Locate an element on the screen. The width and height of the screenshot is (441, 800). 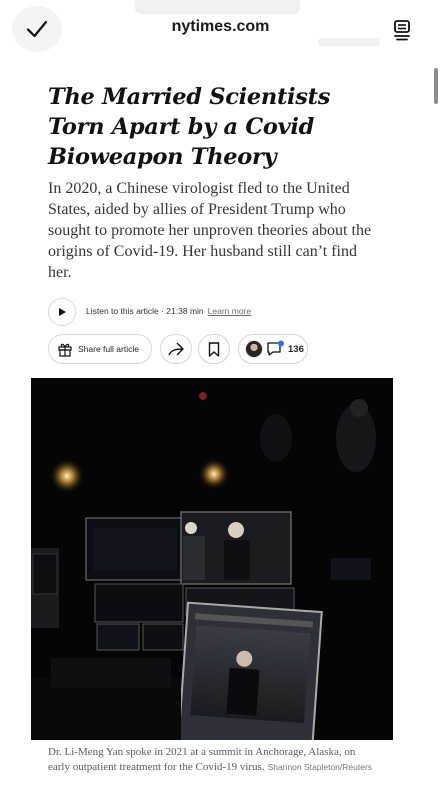
page-domain: nytimes.com is located at coordinates (220, 26).